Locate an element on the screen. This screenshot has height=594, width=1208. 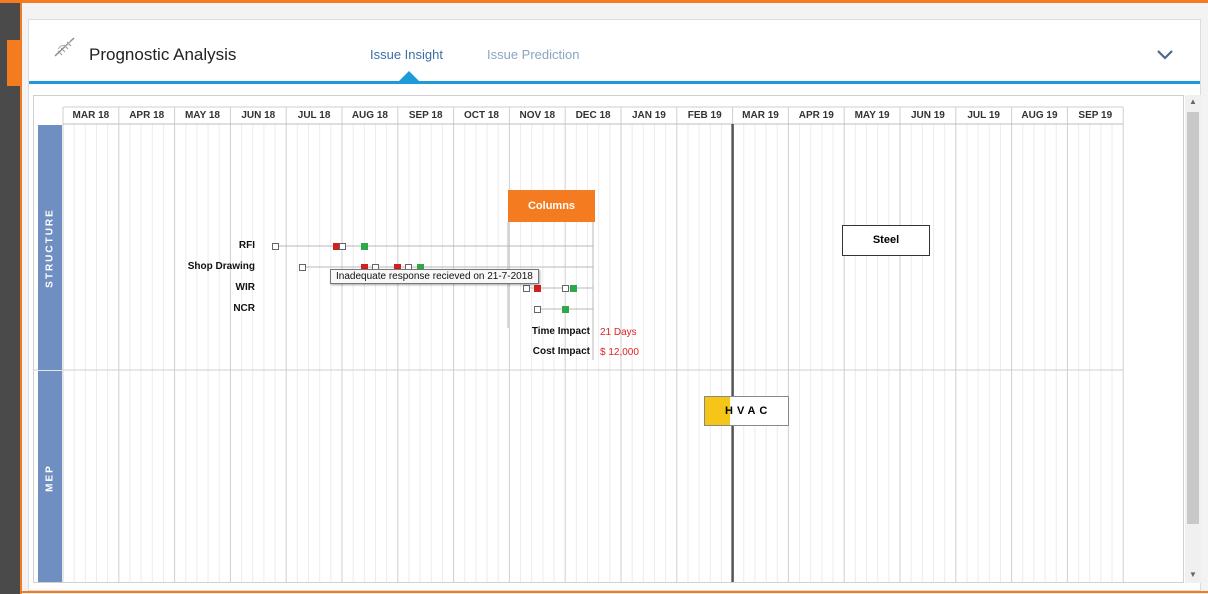
month-label: JUL 19 is located at coordinates (983, 115).